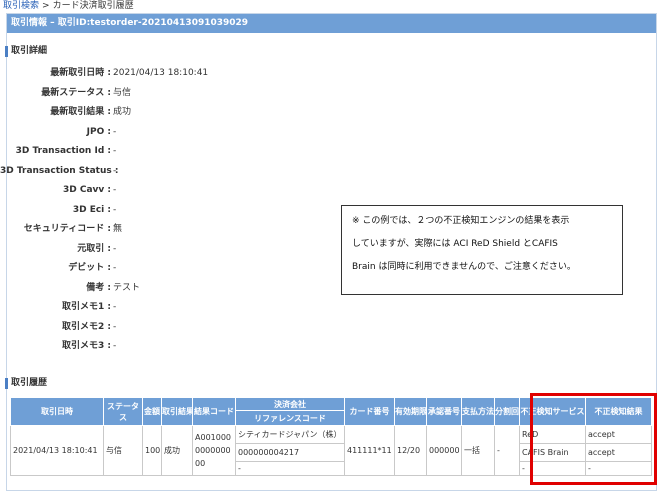 The height and width of the screenshot is (495, 661). What do you see at coordinates (89, 268) in the screenshot?
I see `detail-label: デビット :` at bounding box center [89, 268].